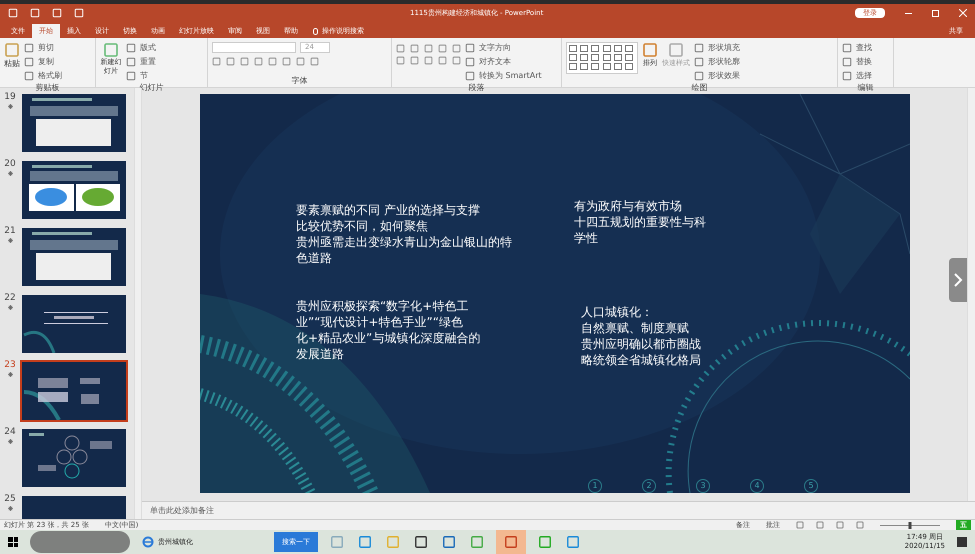 This screenshot has height=554, width=975. Describe the element at coordinates (47, 88) in the screenshot. I see `group-title: 剪贴板` at that location.